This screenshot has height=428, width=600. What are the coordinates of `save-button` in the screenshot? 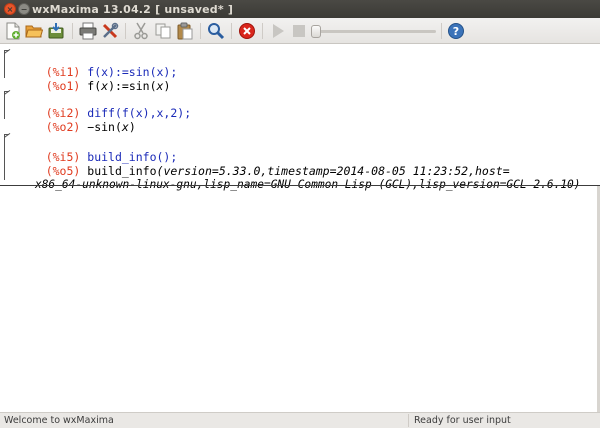 It's located at (56, 31).